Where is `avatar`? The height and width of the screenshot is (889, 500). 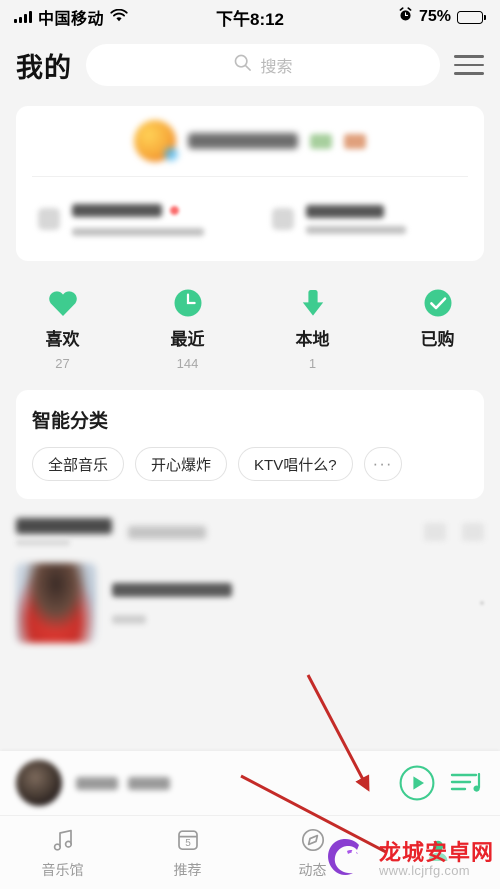 avatar is located at coordinates (156, 141).